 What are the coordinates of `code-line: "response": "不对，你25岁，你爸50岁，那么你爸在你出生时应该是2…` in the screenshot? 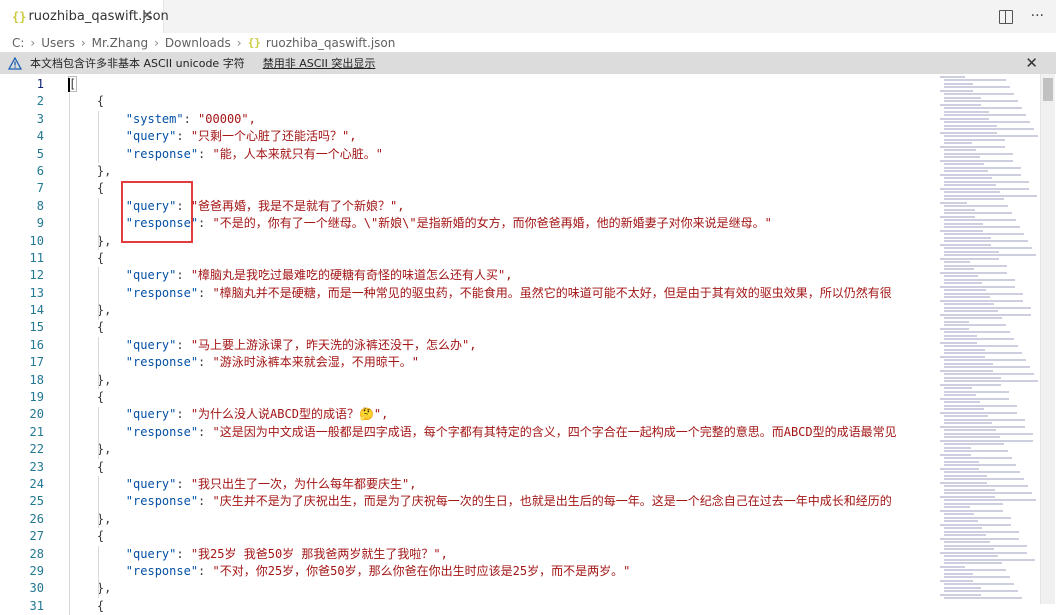 It's located at (378, 570).